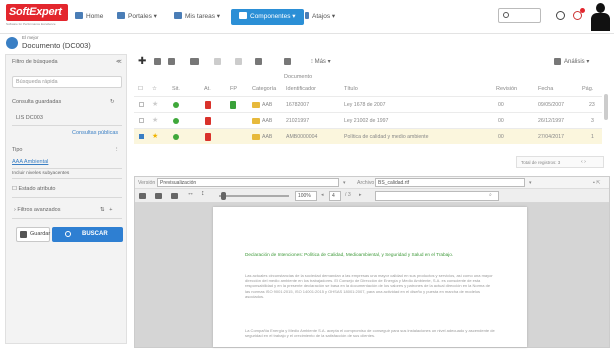 The height and width of the screenshot is (353, 614). What do you see at coordinates (360, 195) in the screenshot?
I see `page-next-icon: ▸` at bounding box center [360, 195].